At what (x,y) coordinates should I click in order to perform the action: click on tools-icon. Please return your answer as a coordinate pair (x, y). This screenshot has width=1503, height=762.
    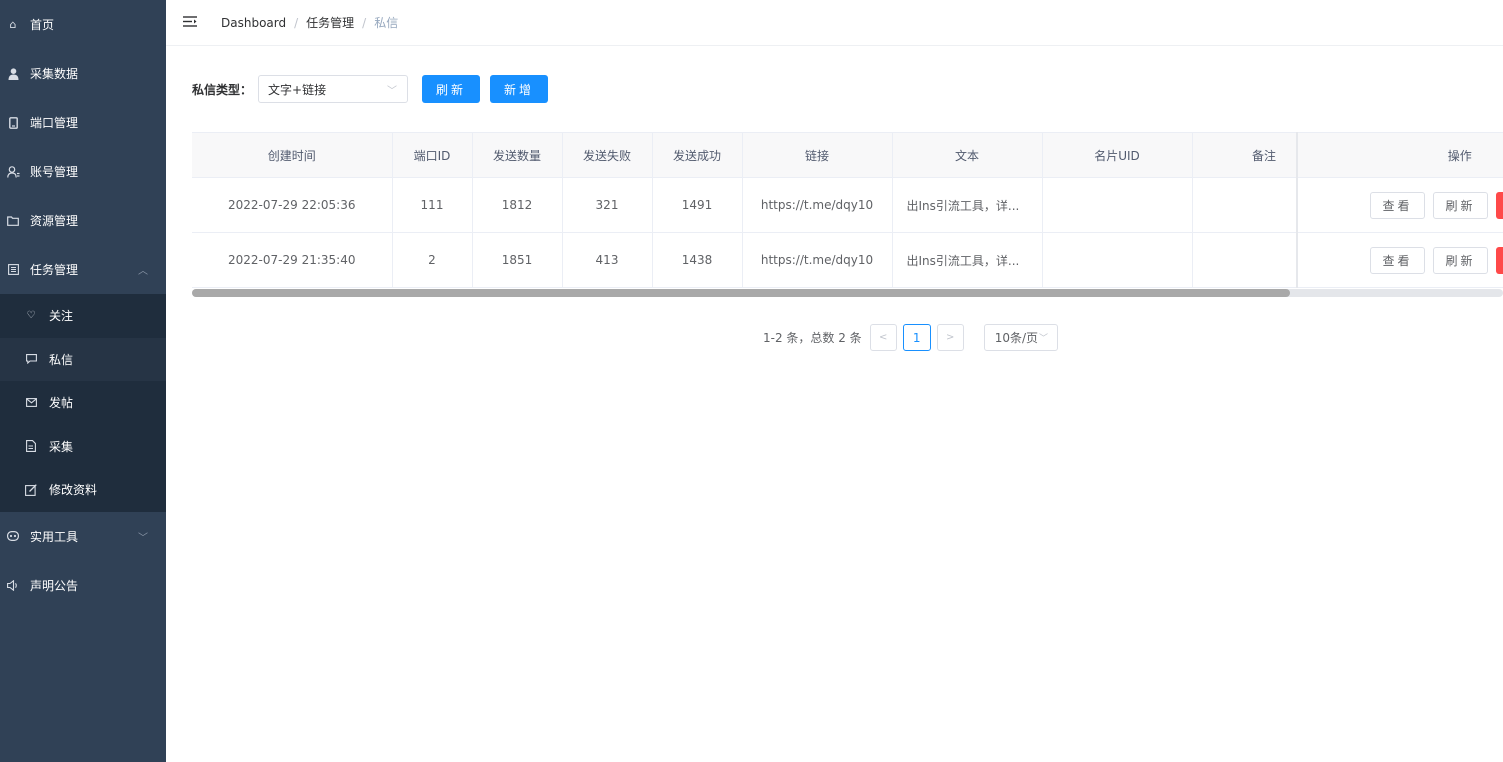
    Looking at the image, I should click on (13, 536).